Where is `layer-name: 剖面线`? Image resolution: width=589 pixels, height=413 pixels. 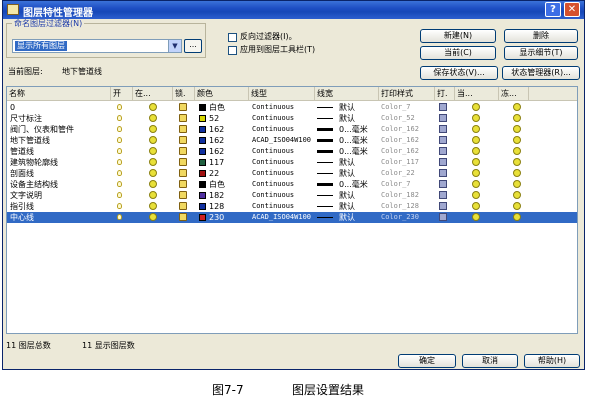 layer-name: 剖面线 is located at coordinates (22, 173).